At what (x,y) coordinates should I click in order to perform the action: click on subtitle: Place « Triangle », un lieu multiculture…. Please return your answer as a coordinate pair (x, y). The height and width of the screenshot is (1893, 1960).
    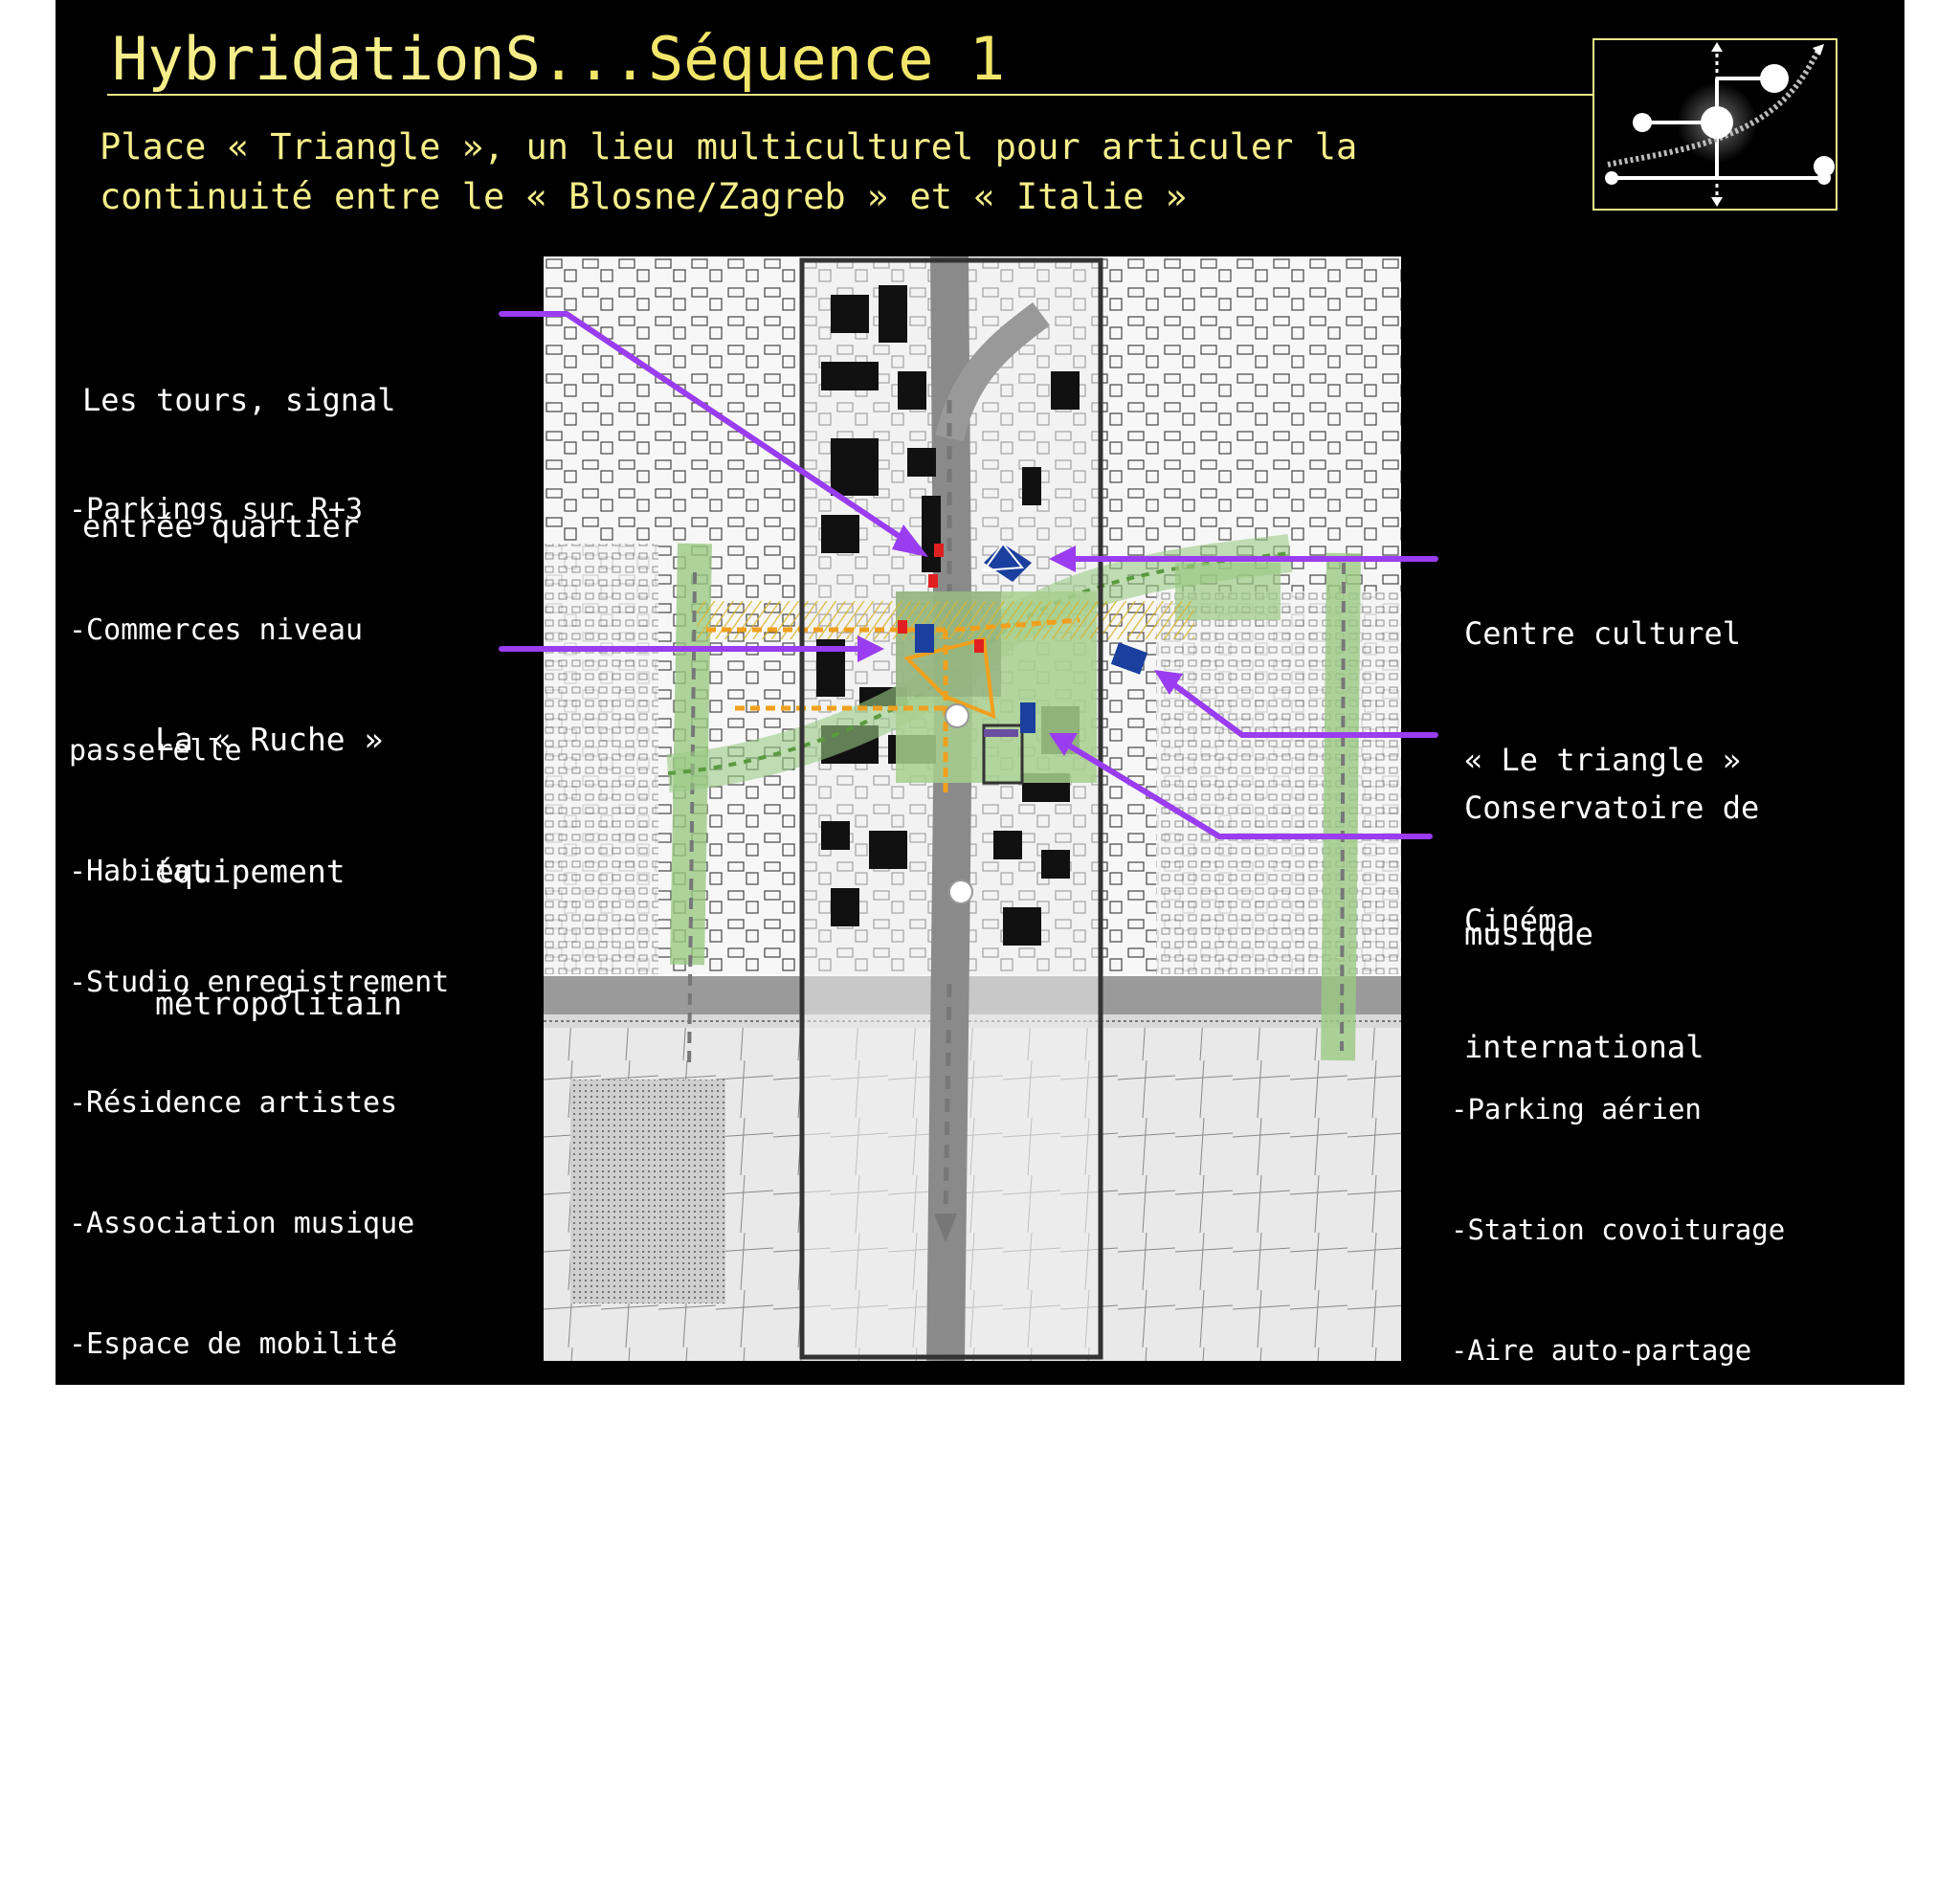
    Looking at the image, I should click on (729, 172).